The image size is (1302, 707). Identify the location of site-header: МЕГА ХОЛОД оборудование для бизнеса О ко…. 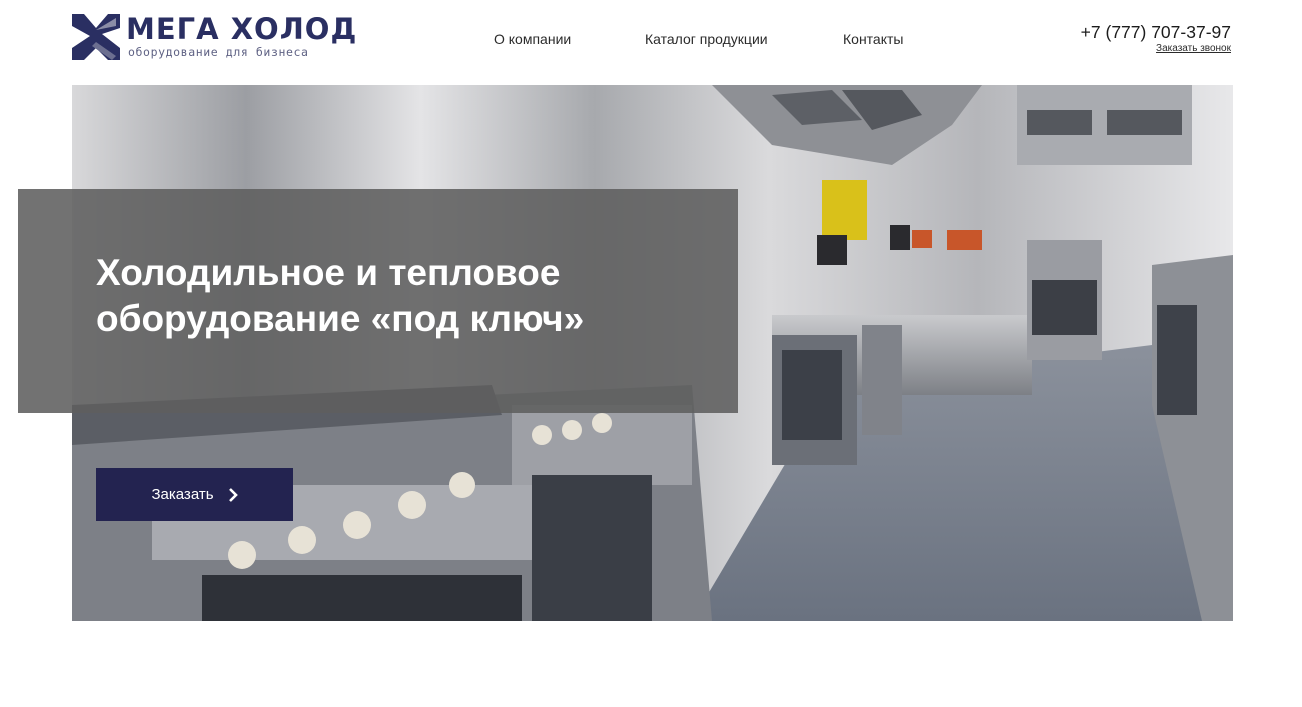
(651, 42).